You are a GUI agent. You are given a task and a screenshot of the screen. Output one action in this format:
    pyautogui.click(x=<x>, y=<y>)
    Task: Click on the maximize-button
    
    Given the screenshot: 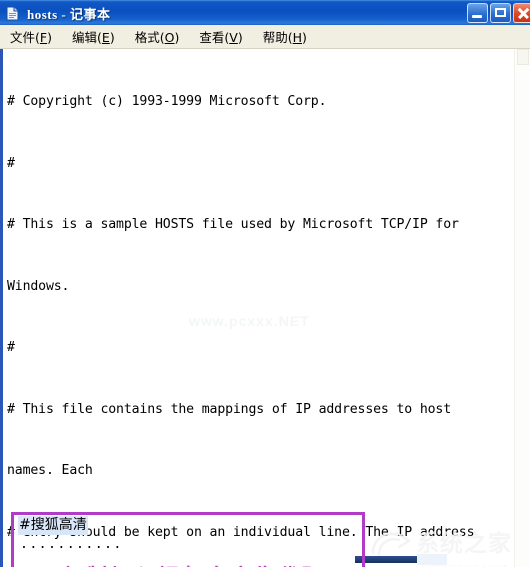 What is the action you would take?
    pyautogui.click(x=500, y=13)
    